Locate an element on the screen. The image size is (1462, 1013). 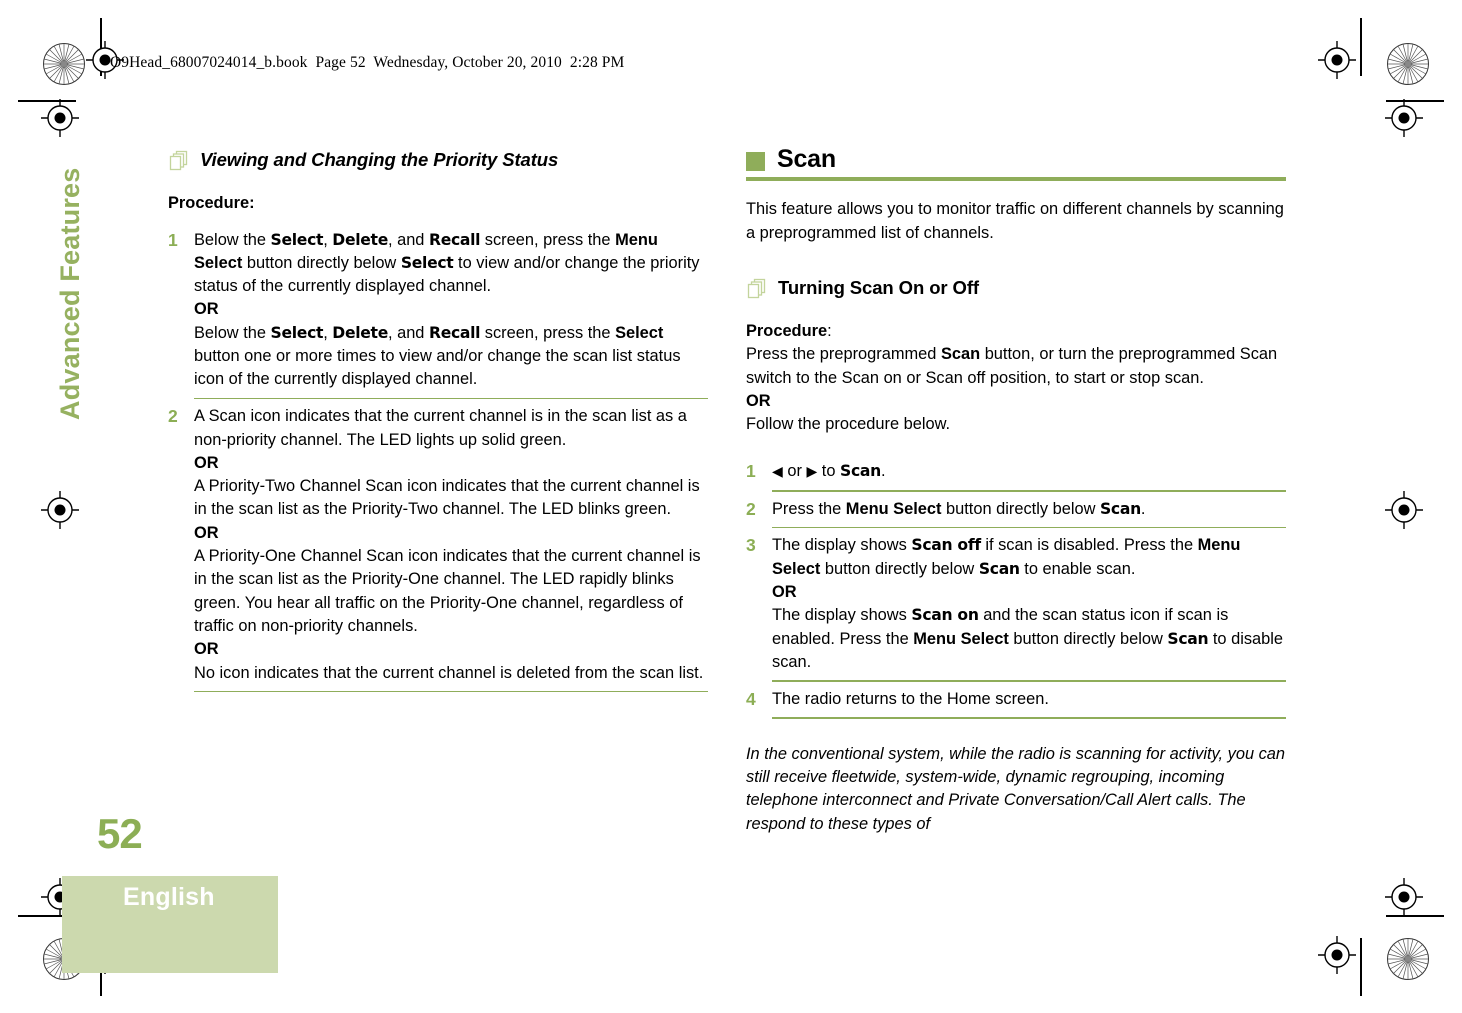
ui-scan-display-3a: Scan is located at coordinates (999, 568).